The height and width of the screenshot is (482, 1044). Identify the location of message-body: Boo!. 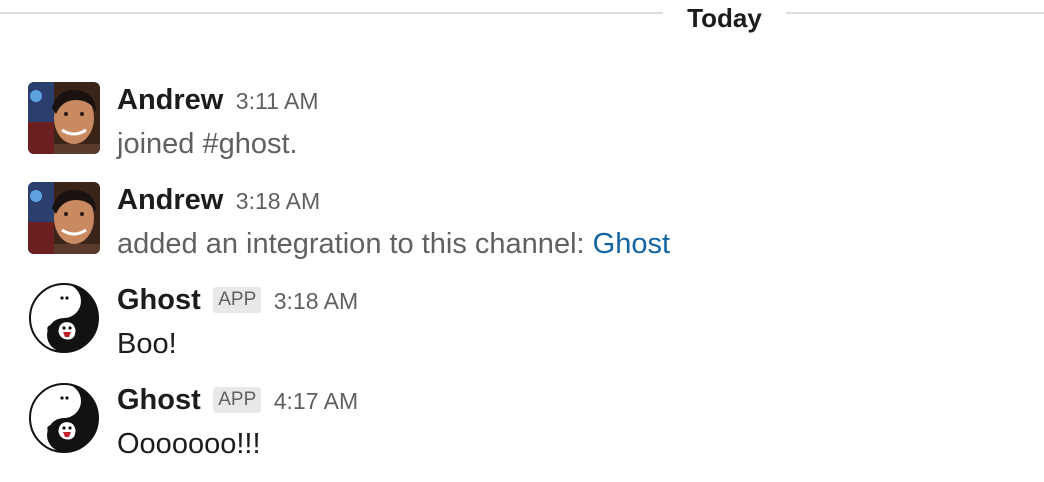
(147, 344).